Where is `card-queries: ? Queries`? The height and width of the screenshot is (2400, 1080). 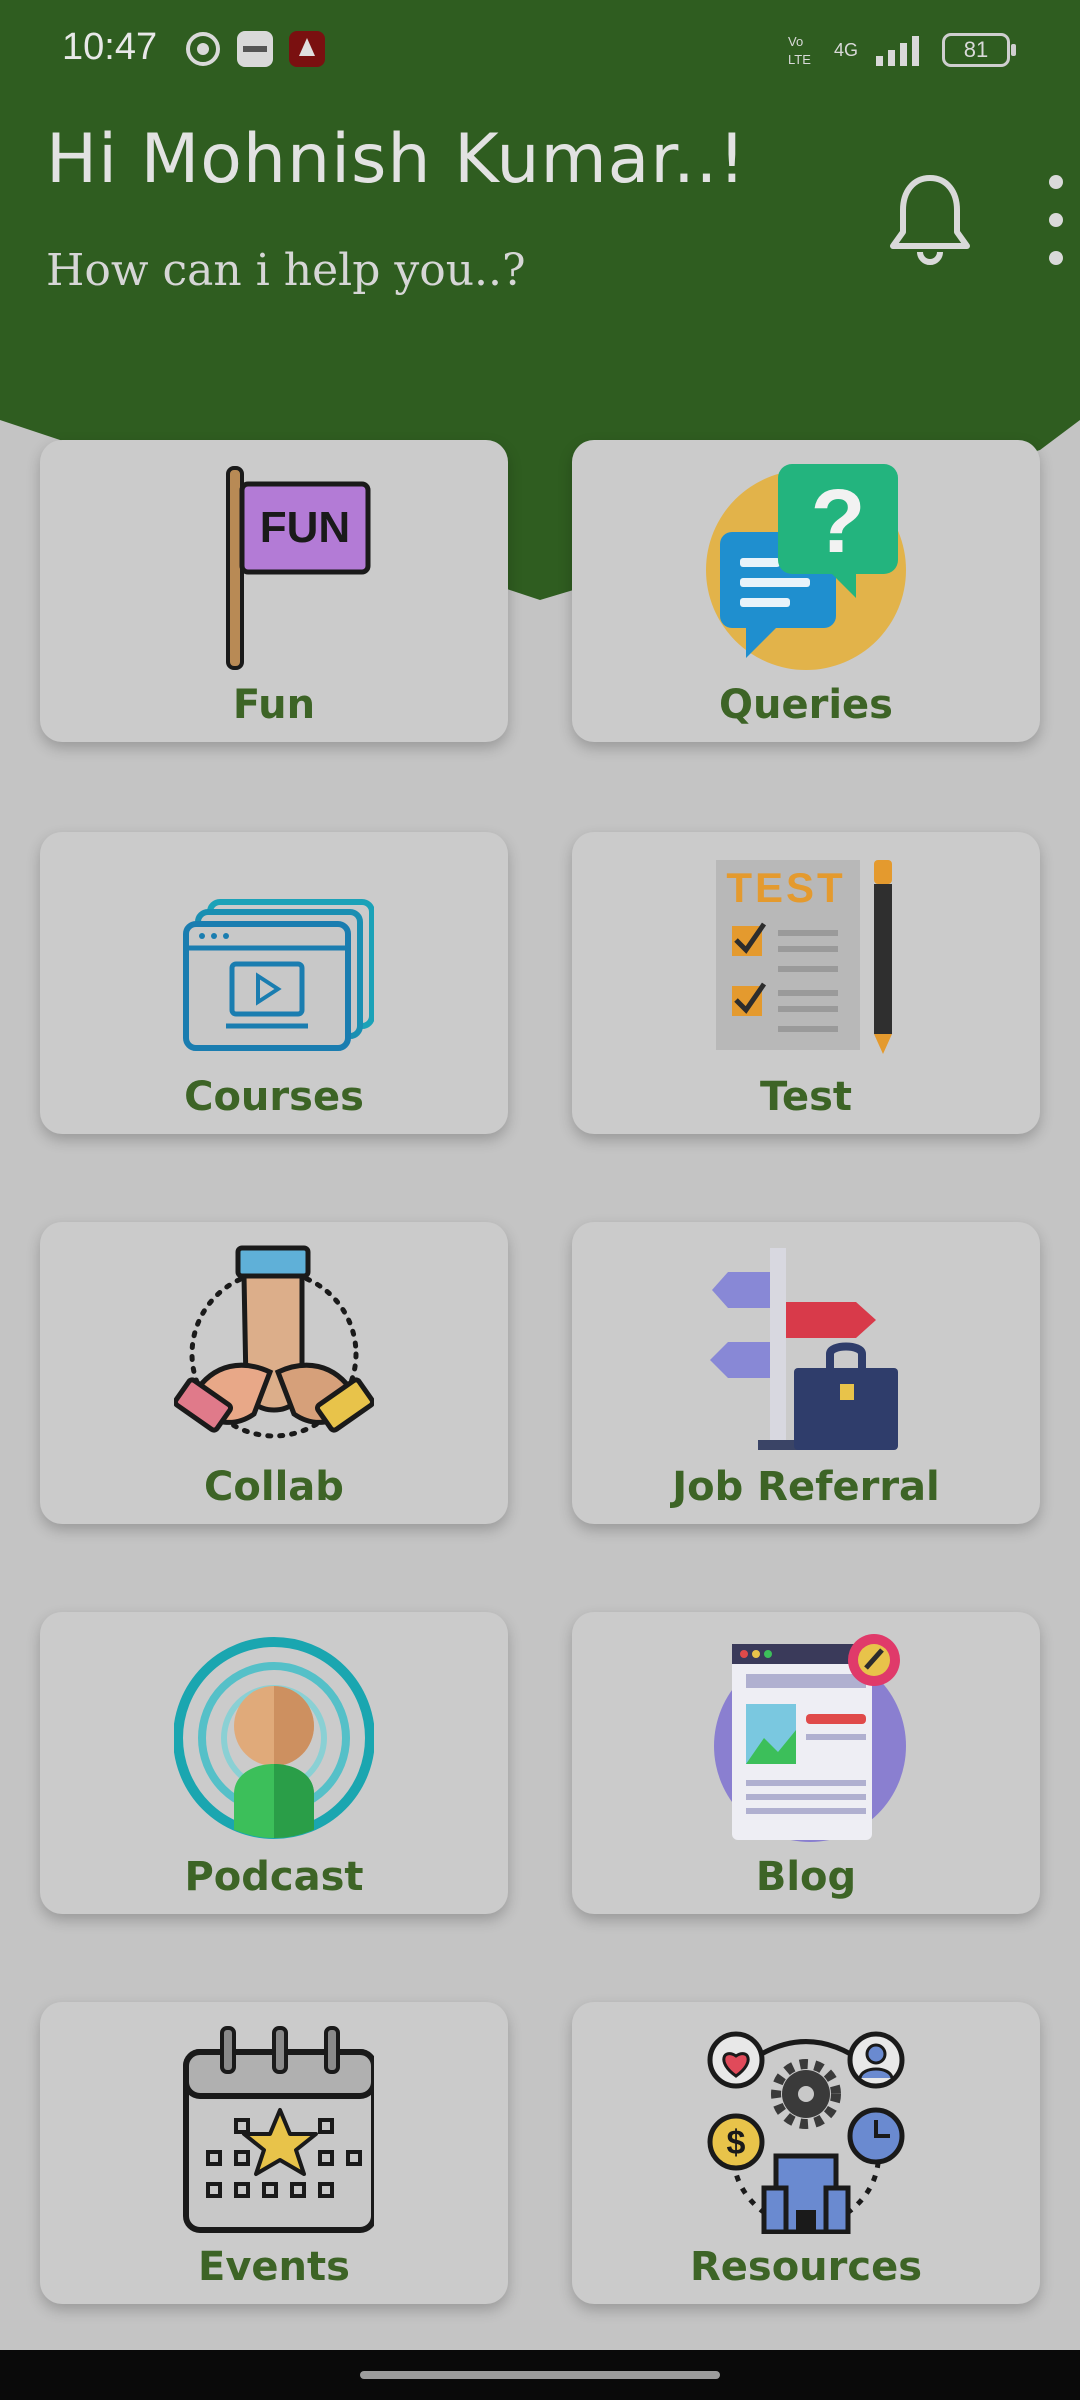 card-queries: ? Queries is located at coordinates (806, 591).